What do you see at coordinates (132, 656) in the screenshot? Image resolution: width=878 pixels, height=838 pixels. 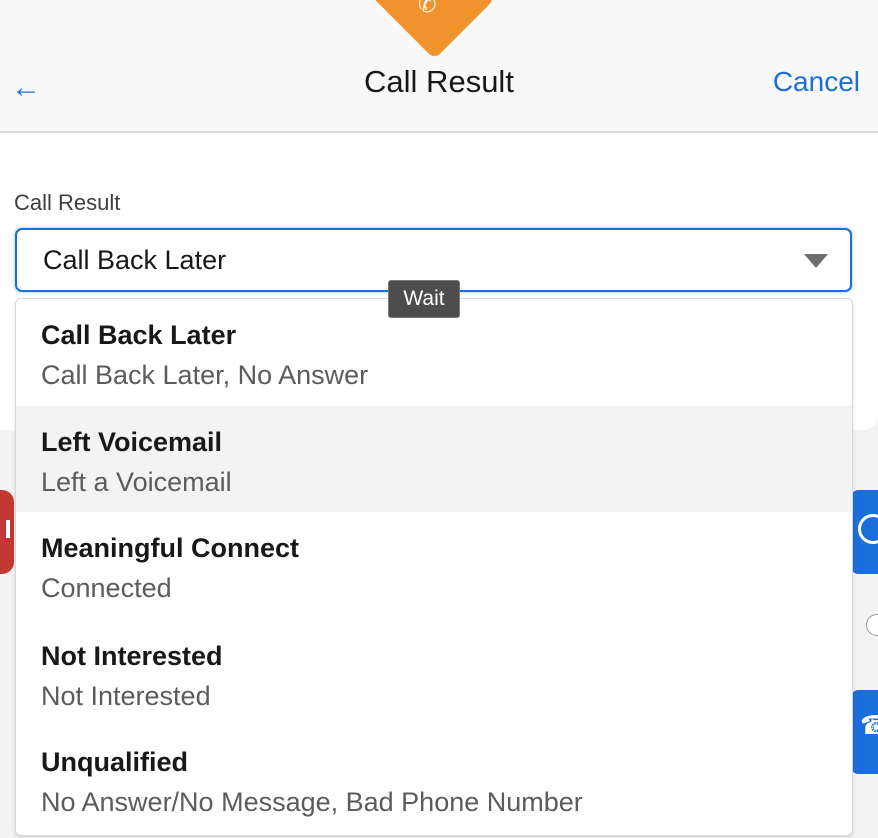 I see `option-title: Not Interested` at bounding box center [132, 656].